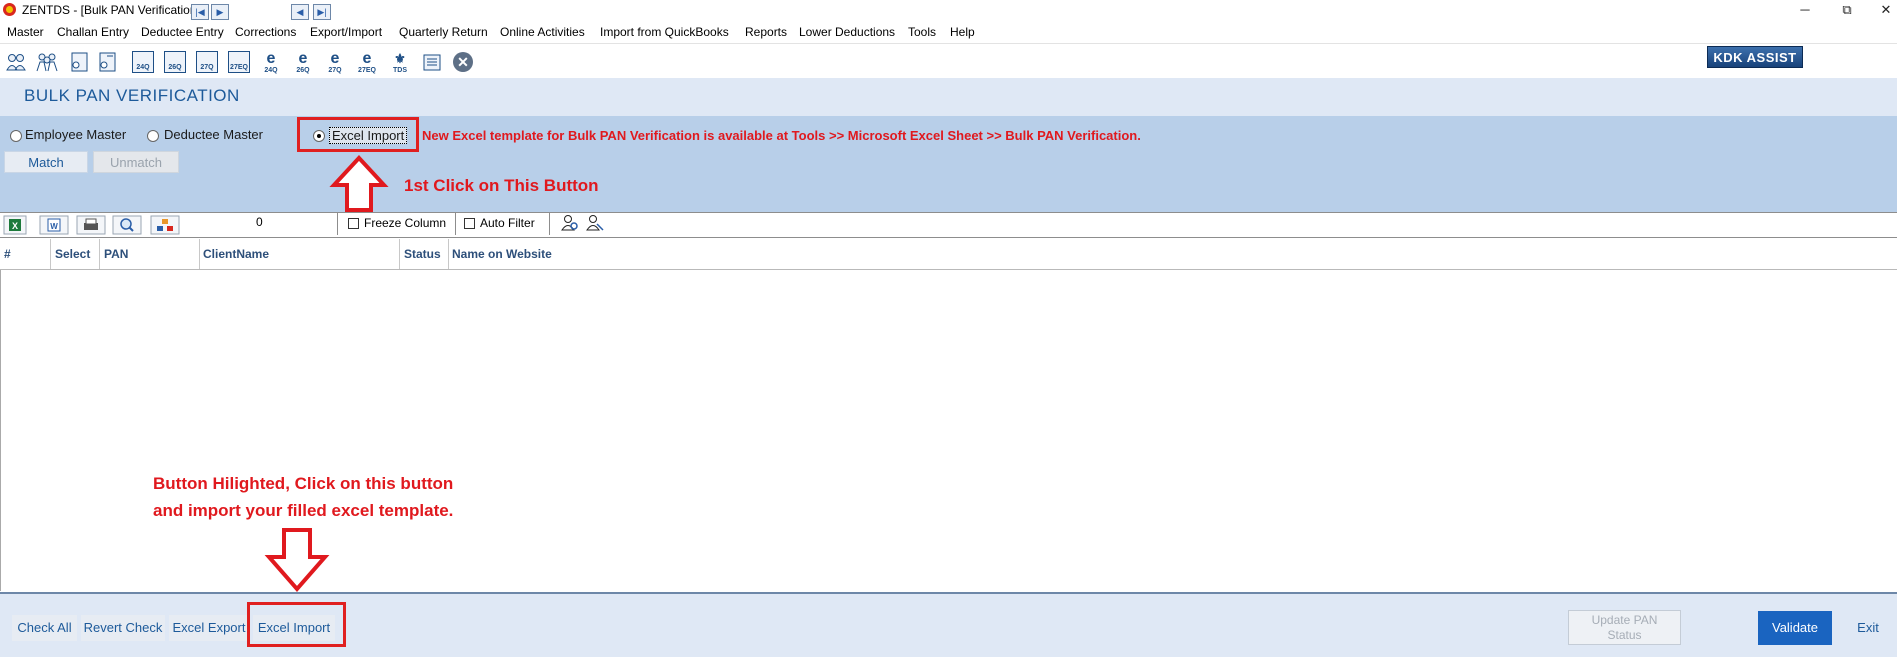  I want to click on update-pan-status-line-2: Status, so click(1624, 635).